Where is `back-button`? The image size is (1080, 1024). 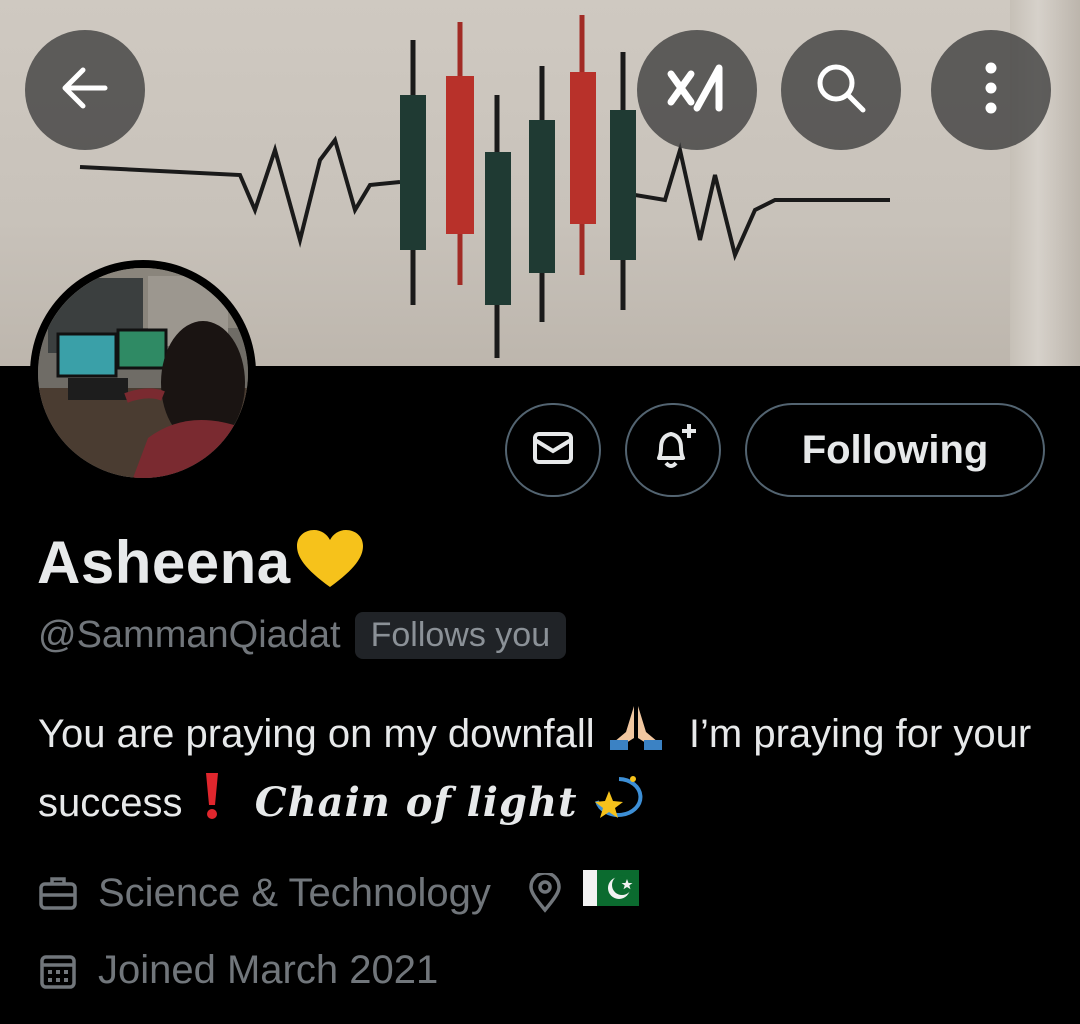
back-button is located at coordinates (85, 90).